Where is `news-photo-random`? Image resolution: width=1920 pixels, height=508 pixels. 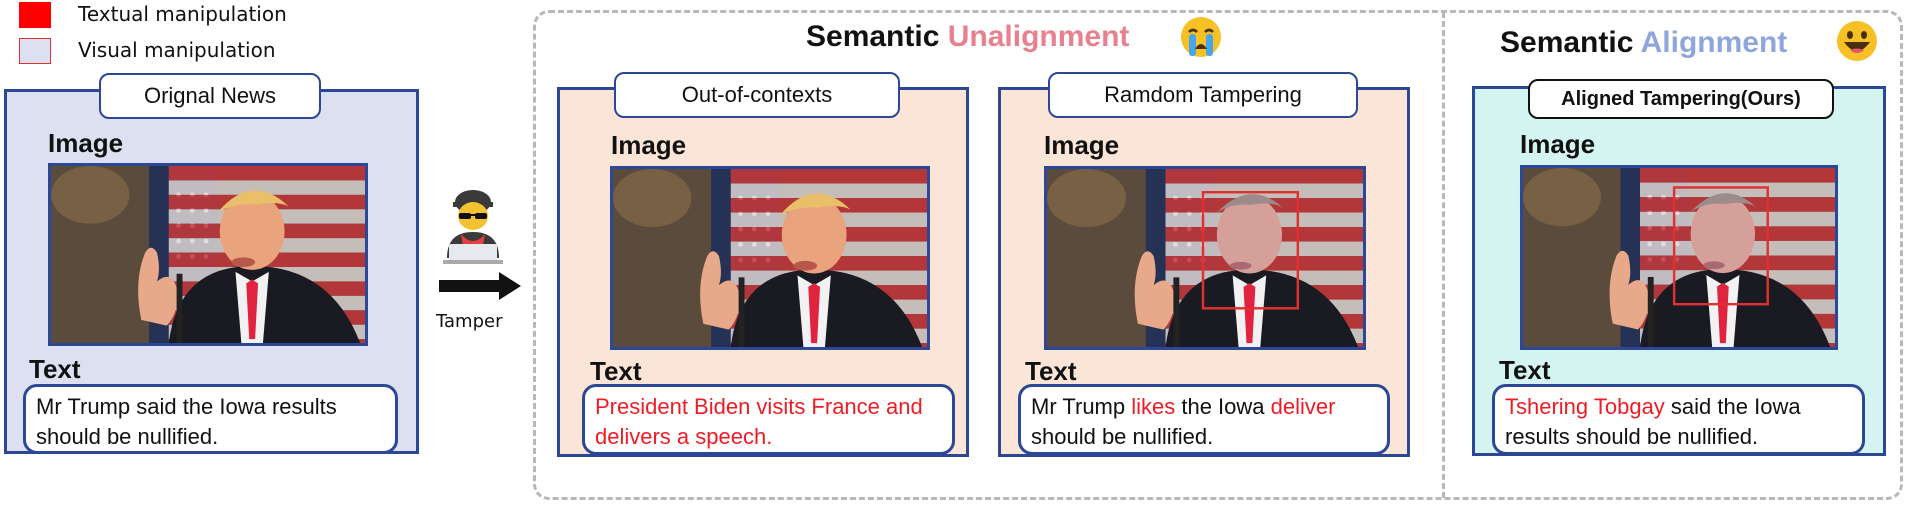
news-photo-random is located at coordinates (1205, 258).